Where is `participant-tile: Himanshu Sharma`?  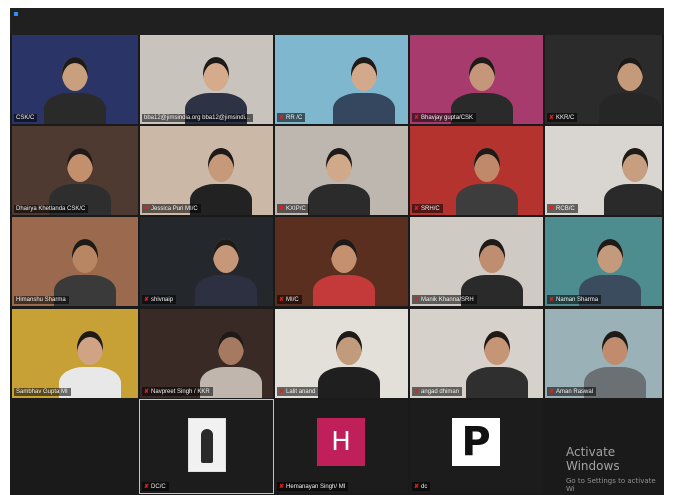
participant-tile: Himanshu Sharma is located at coordinates (75, 261).